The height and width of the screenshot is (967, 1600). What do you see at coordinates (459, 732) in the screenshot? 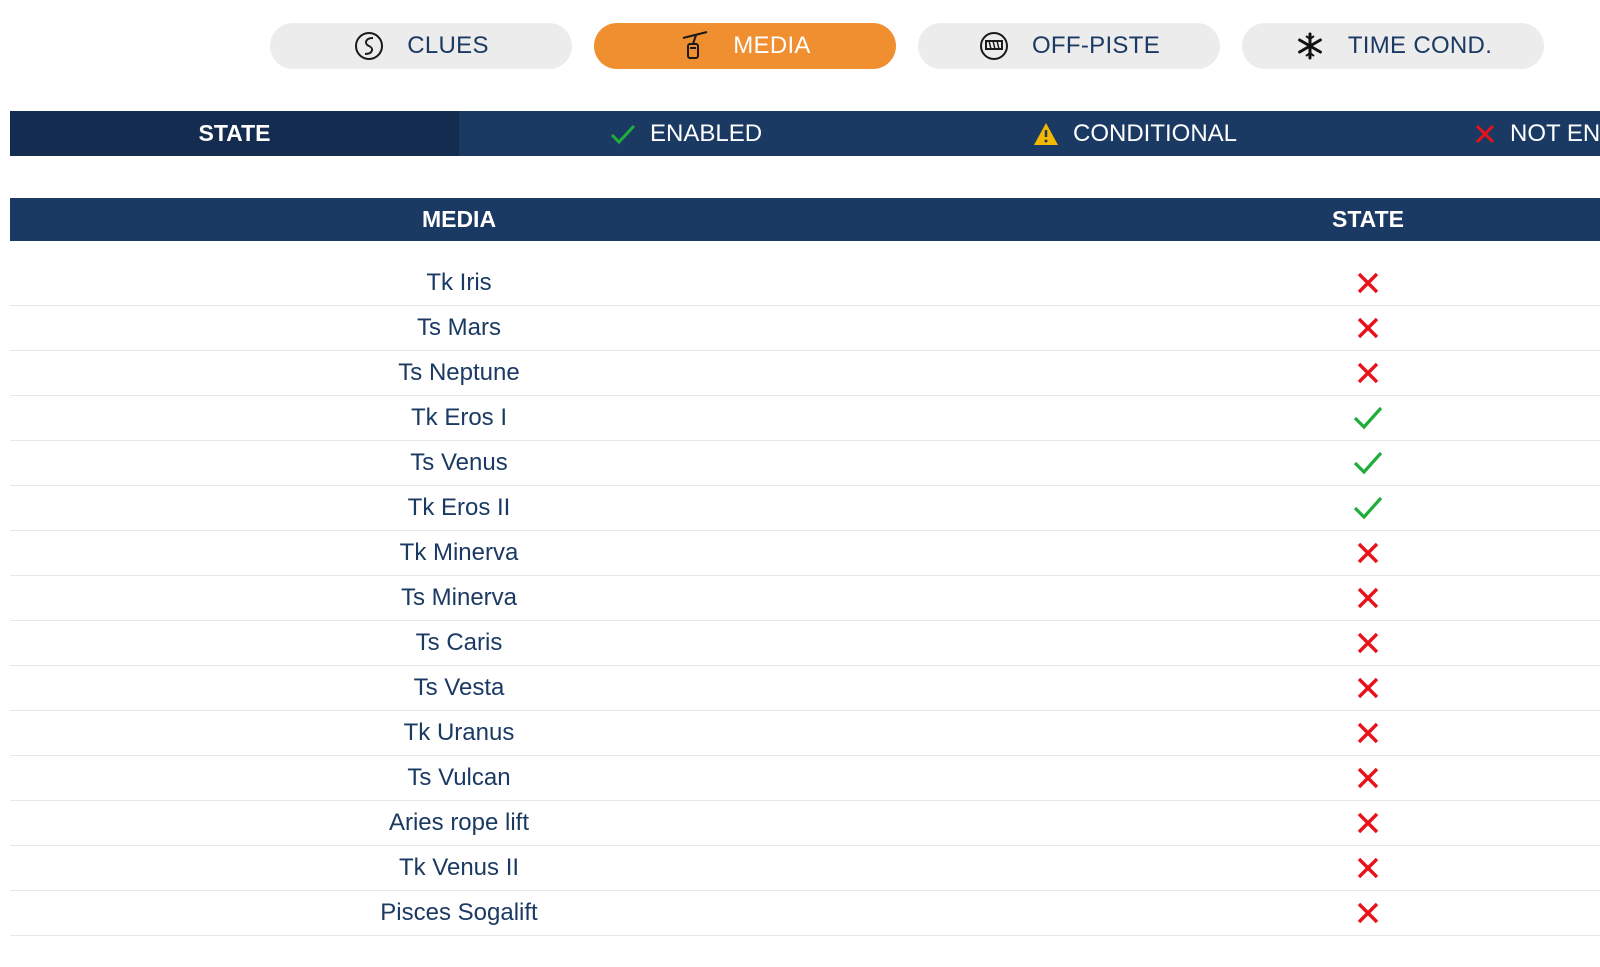
I see `media-name: Tk Uranus` at bounding box center [459, 732].